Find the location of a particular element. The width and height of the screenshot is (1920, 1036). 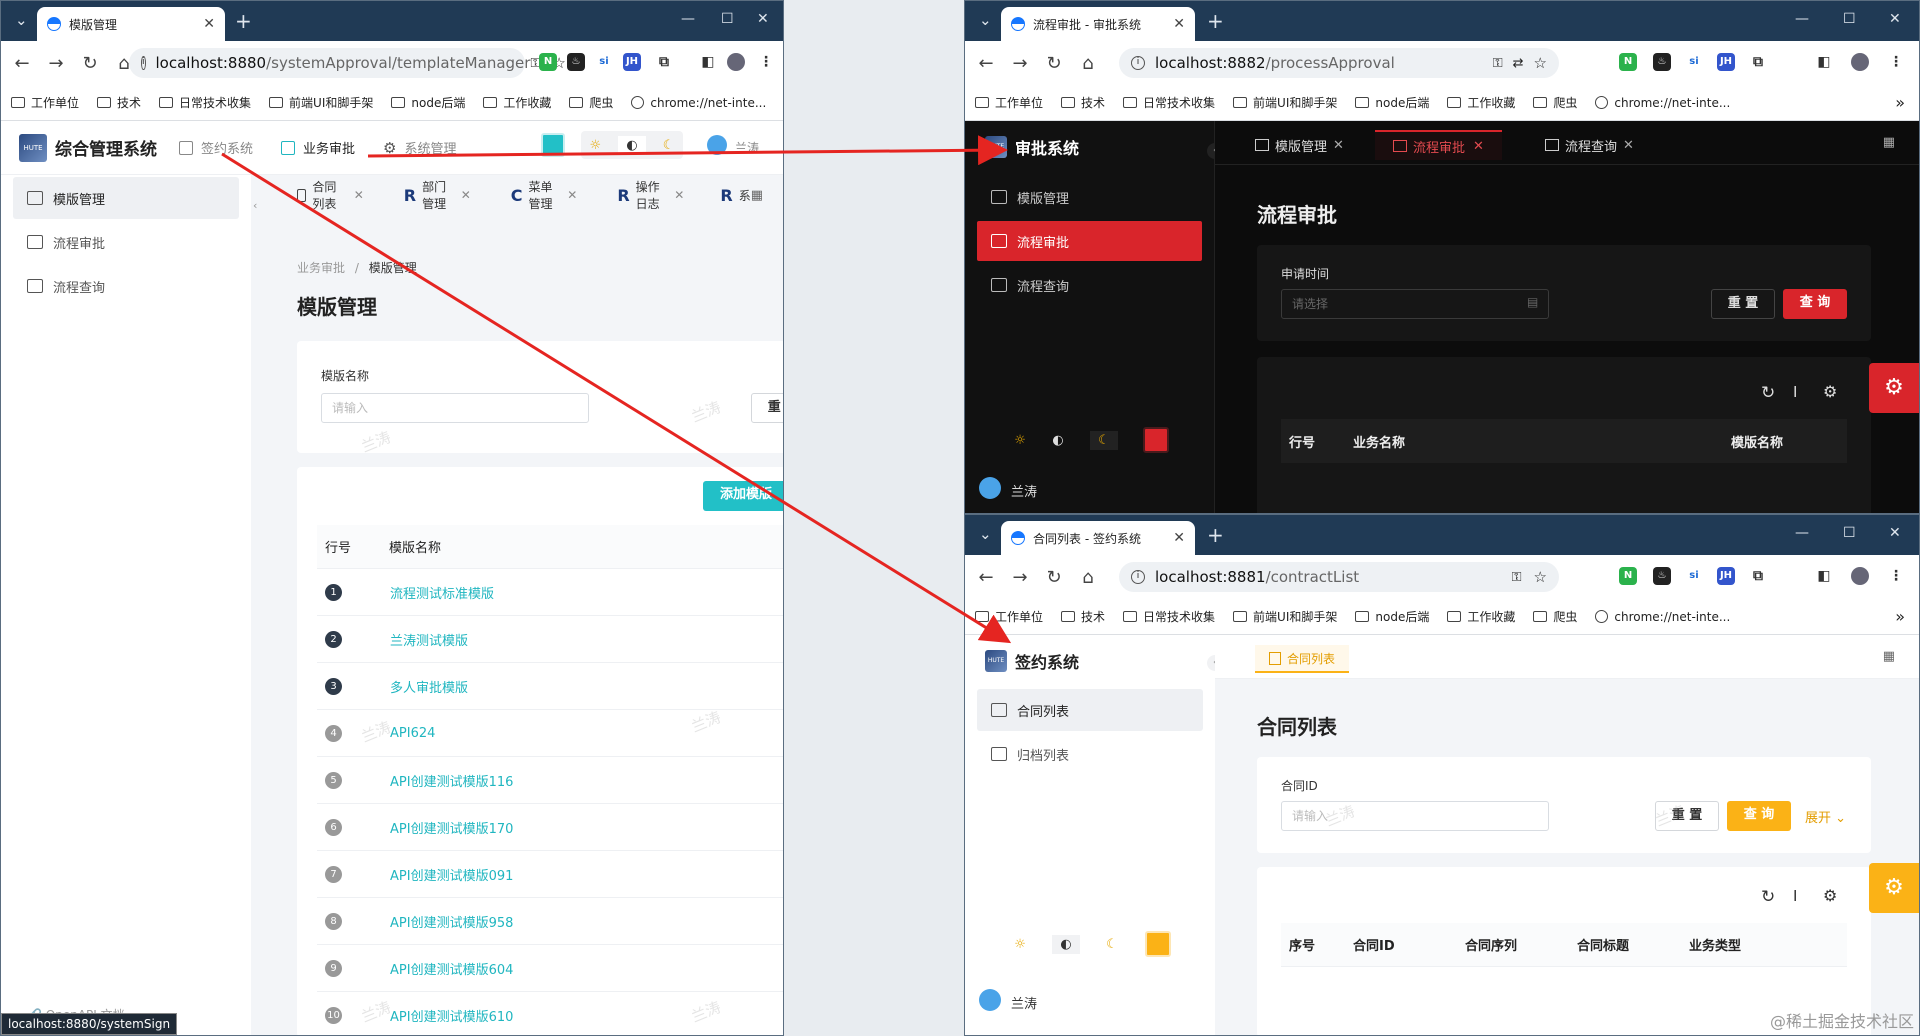

menu-sign-system: 签约系统 is located at coordinates (216, 147).